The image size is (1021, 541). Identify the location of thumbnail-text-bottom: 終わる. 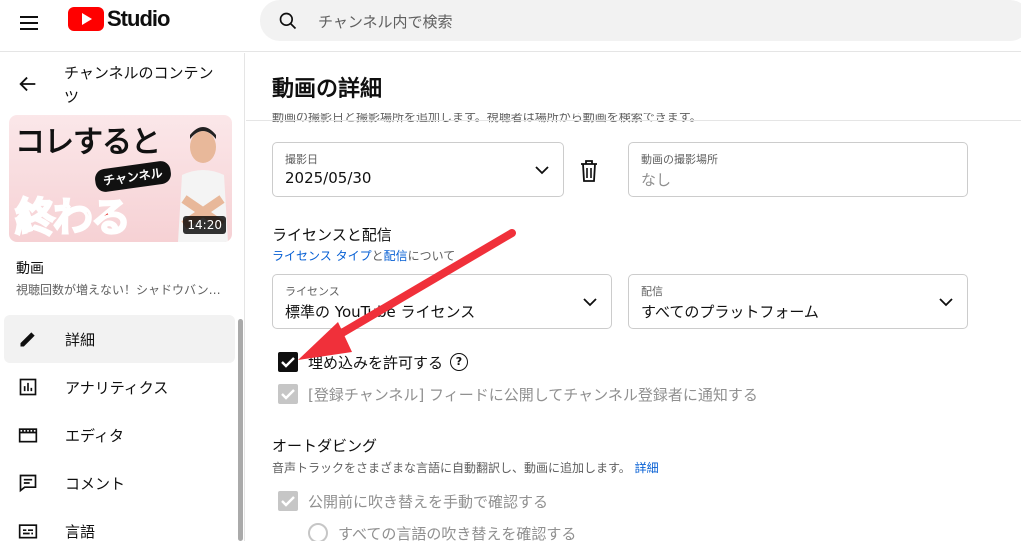
(73, 218).